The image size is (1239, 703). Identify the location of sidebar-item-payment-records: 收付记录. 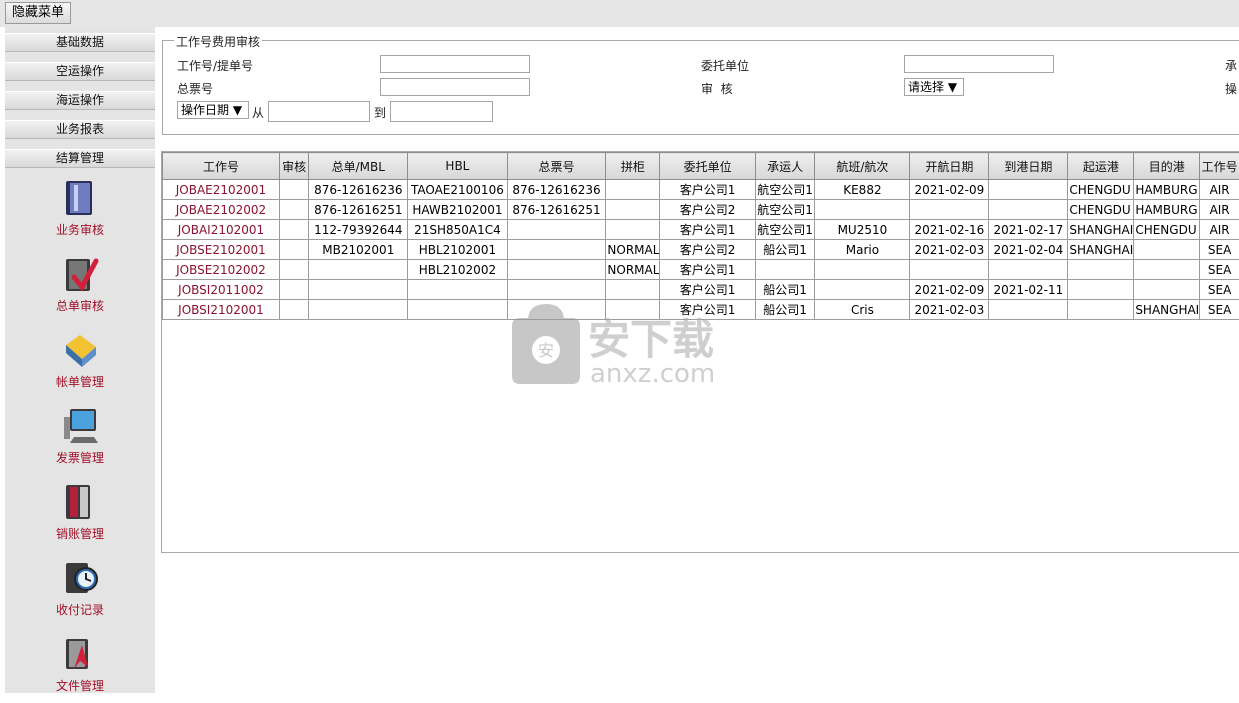
(80, 591).